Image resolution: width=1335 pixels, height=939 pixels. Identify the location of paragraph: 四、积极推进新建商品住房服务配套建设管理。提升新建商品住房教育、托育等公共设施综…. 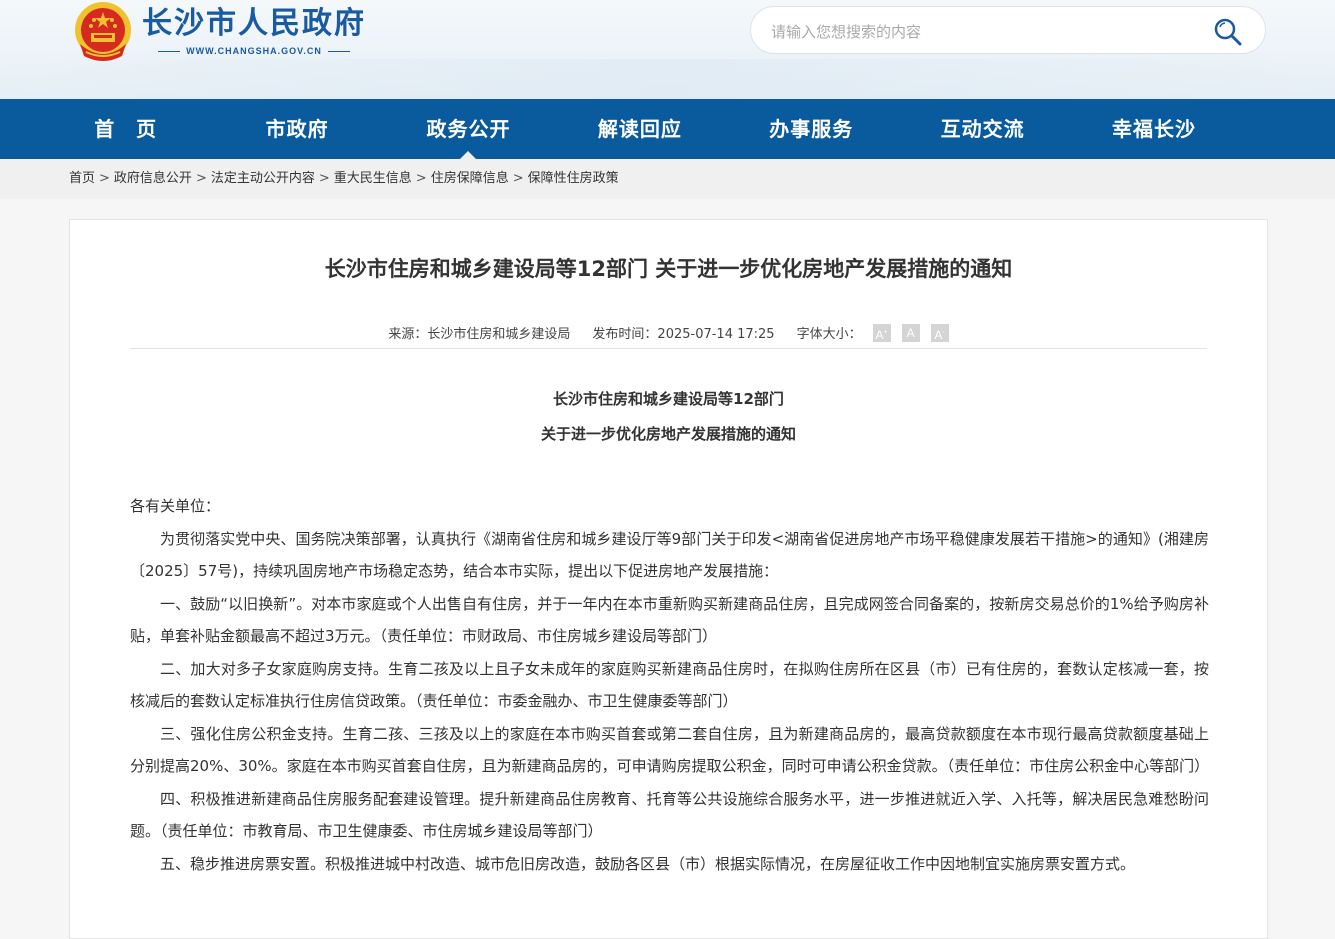
(669, 815).